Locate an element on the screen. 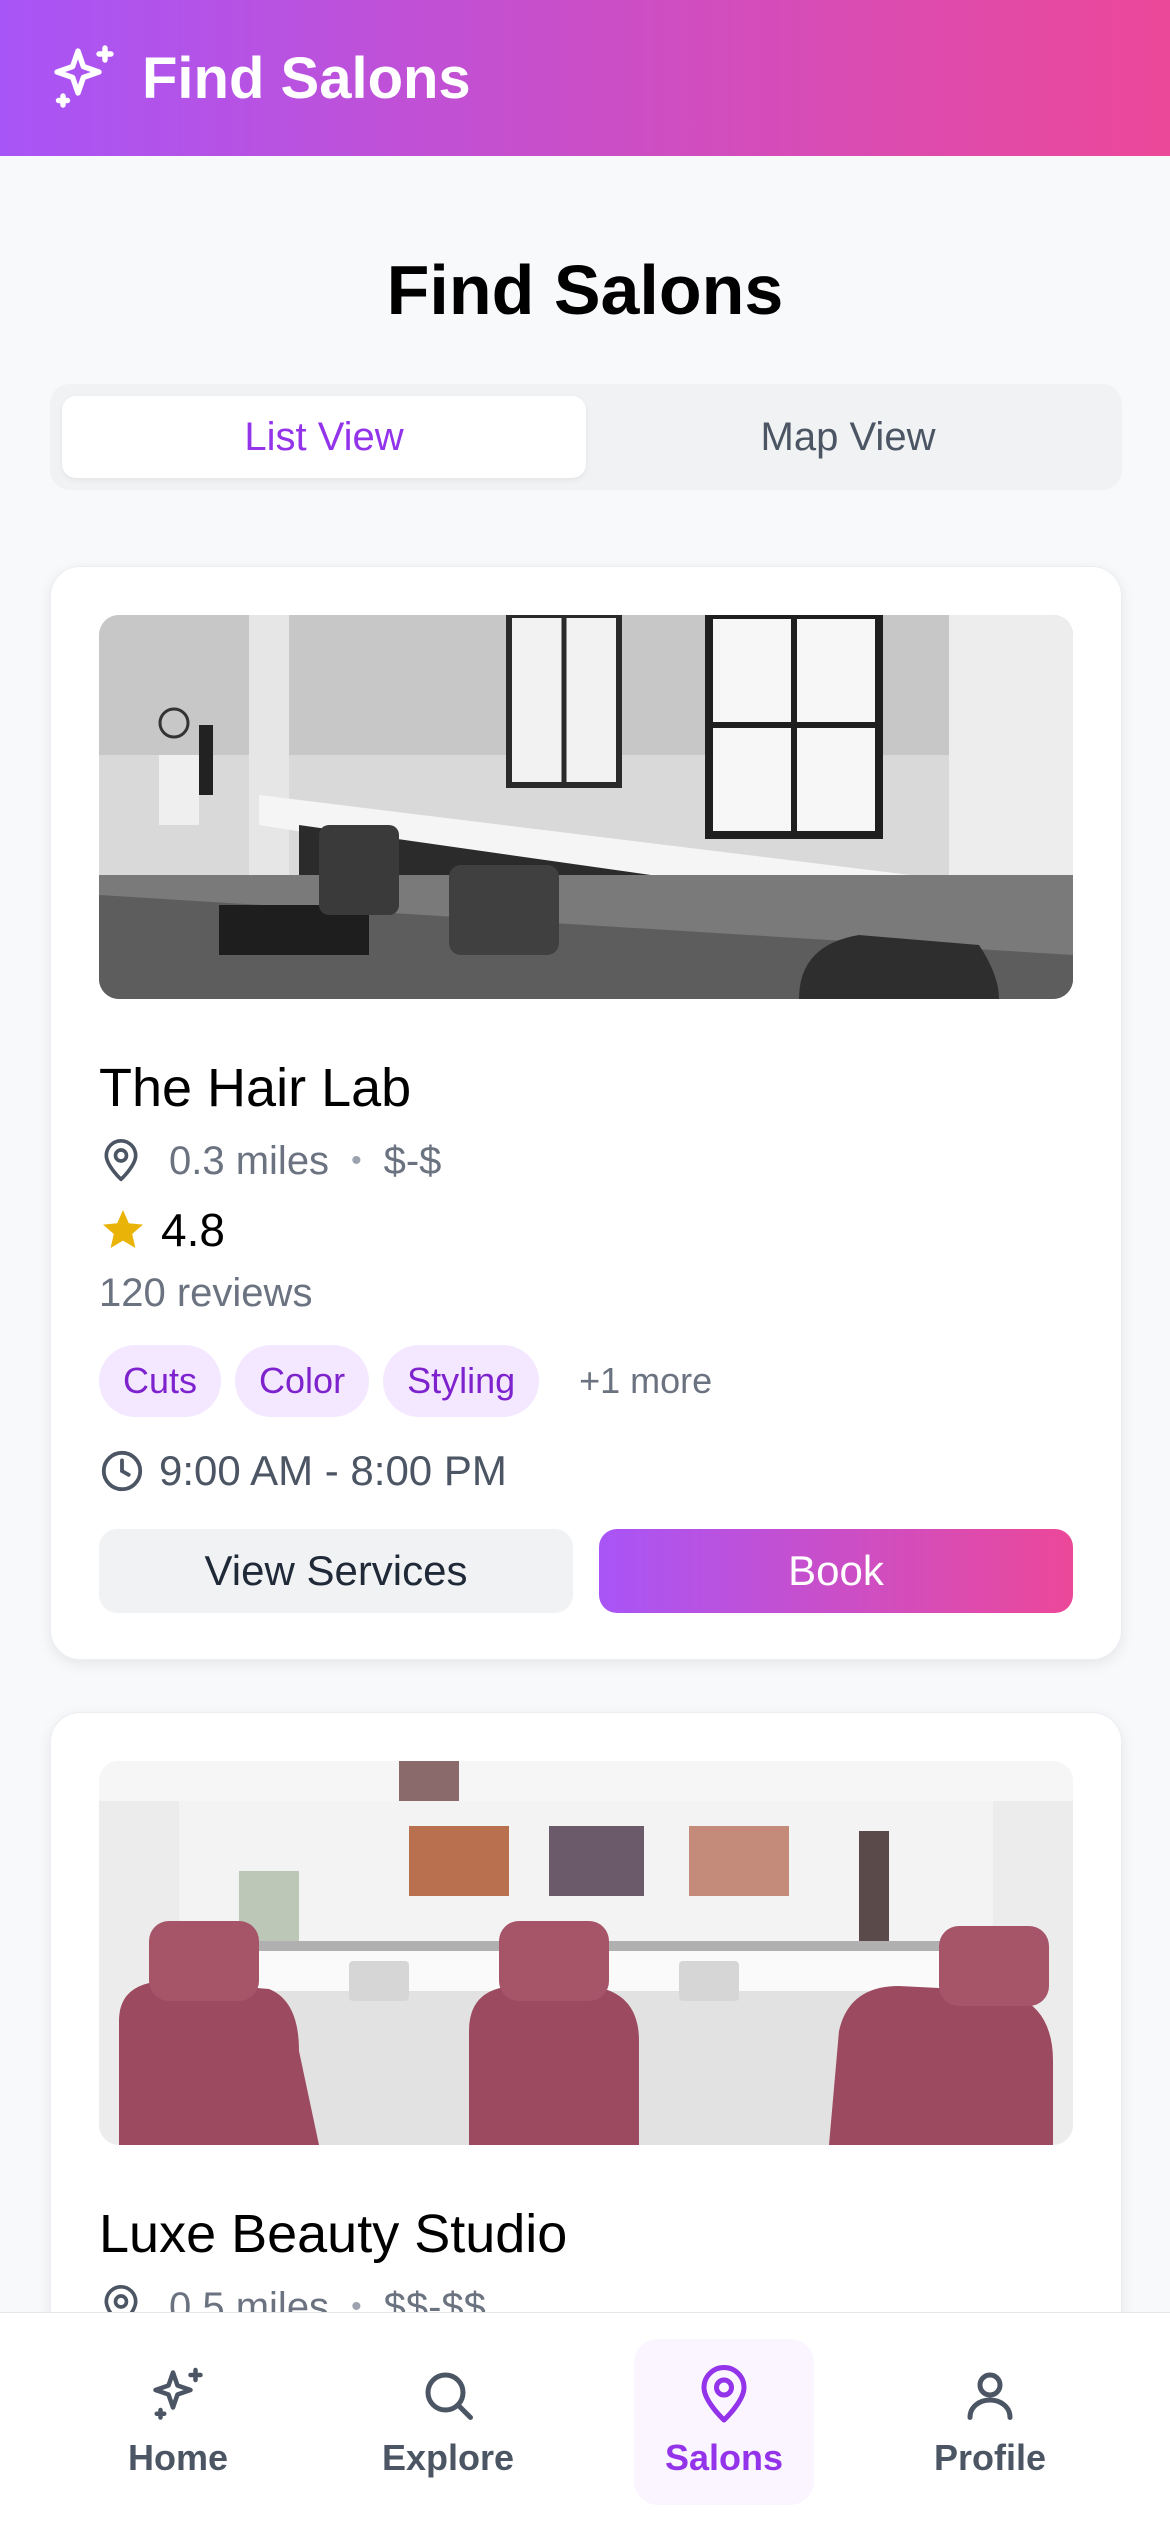 This screenshot has height=2532, width=1170. nav-explore-label: Explore is located at coordinates (448, 2457).